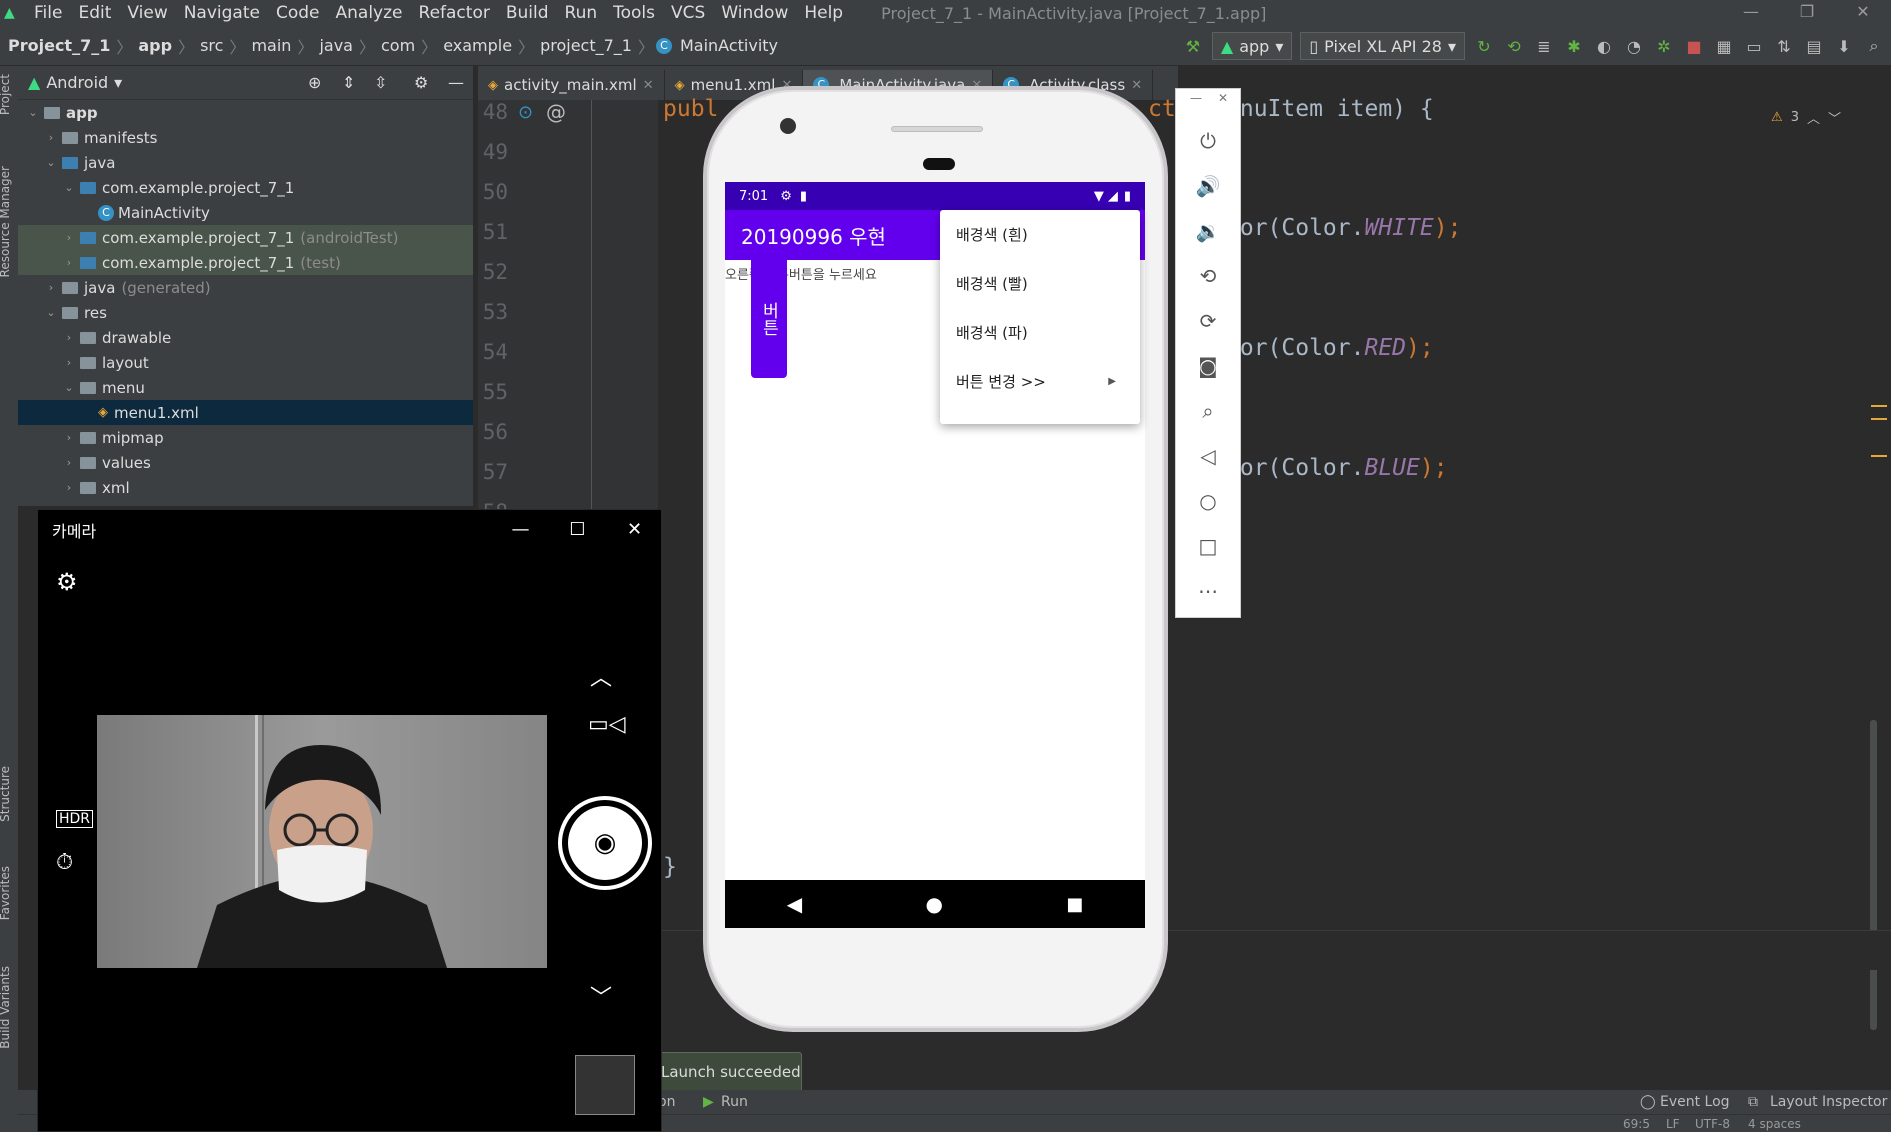  What do you see at coordinates (1208, 501) in the screenshot?
I see `home-icon: ○` at bounding box center [1208, 501].